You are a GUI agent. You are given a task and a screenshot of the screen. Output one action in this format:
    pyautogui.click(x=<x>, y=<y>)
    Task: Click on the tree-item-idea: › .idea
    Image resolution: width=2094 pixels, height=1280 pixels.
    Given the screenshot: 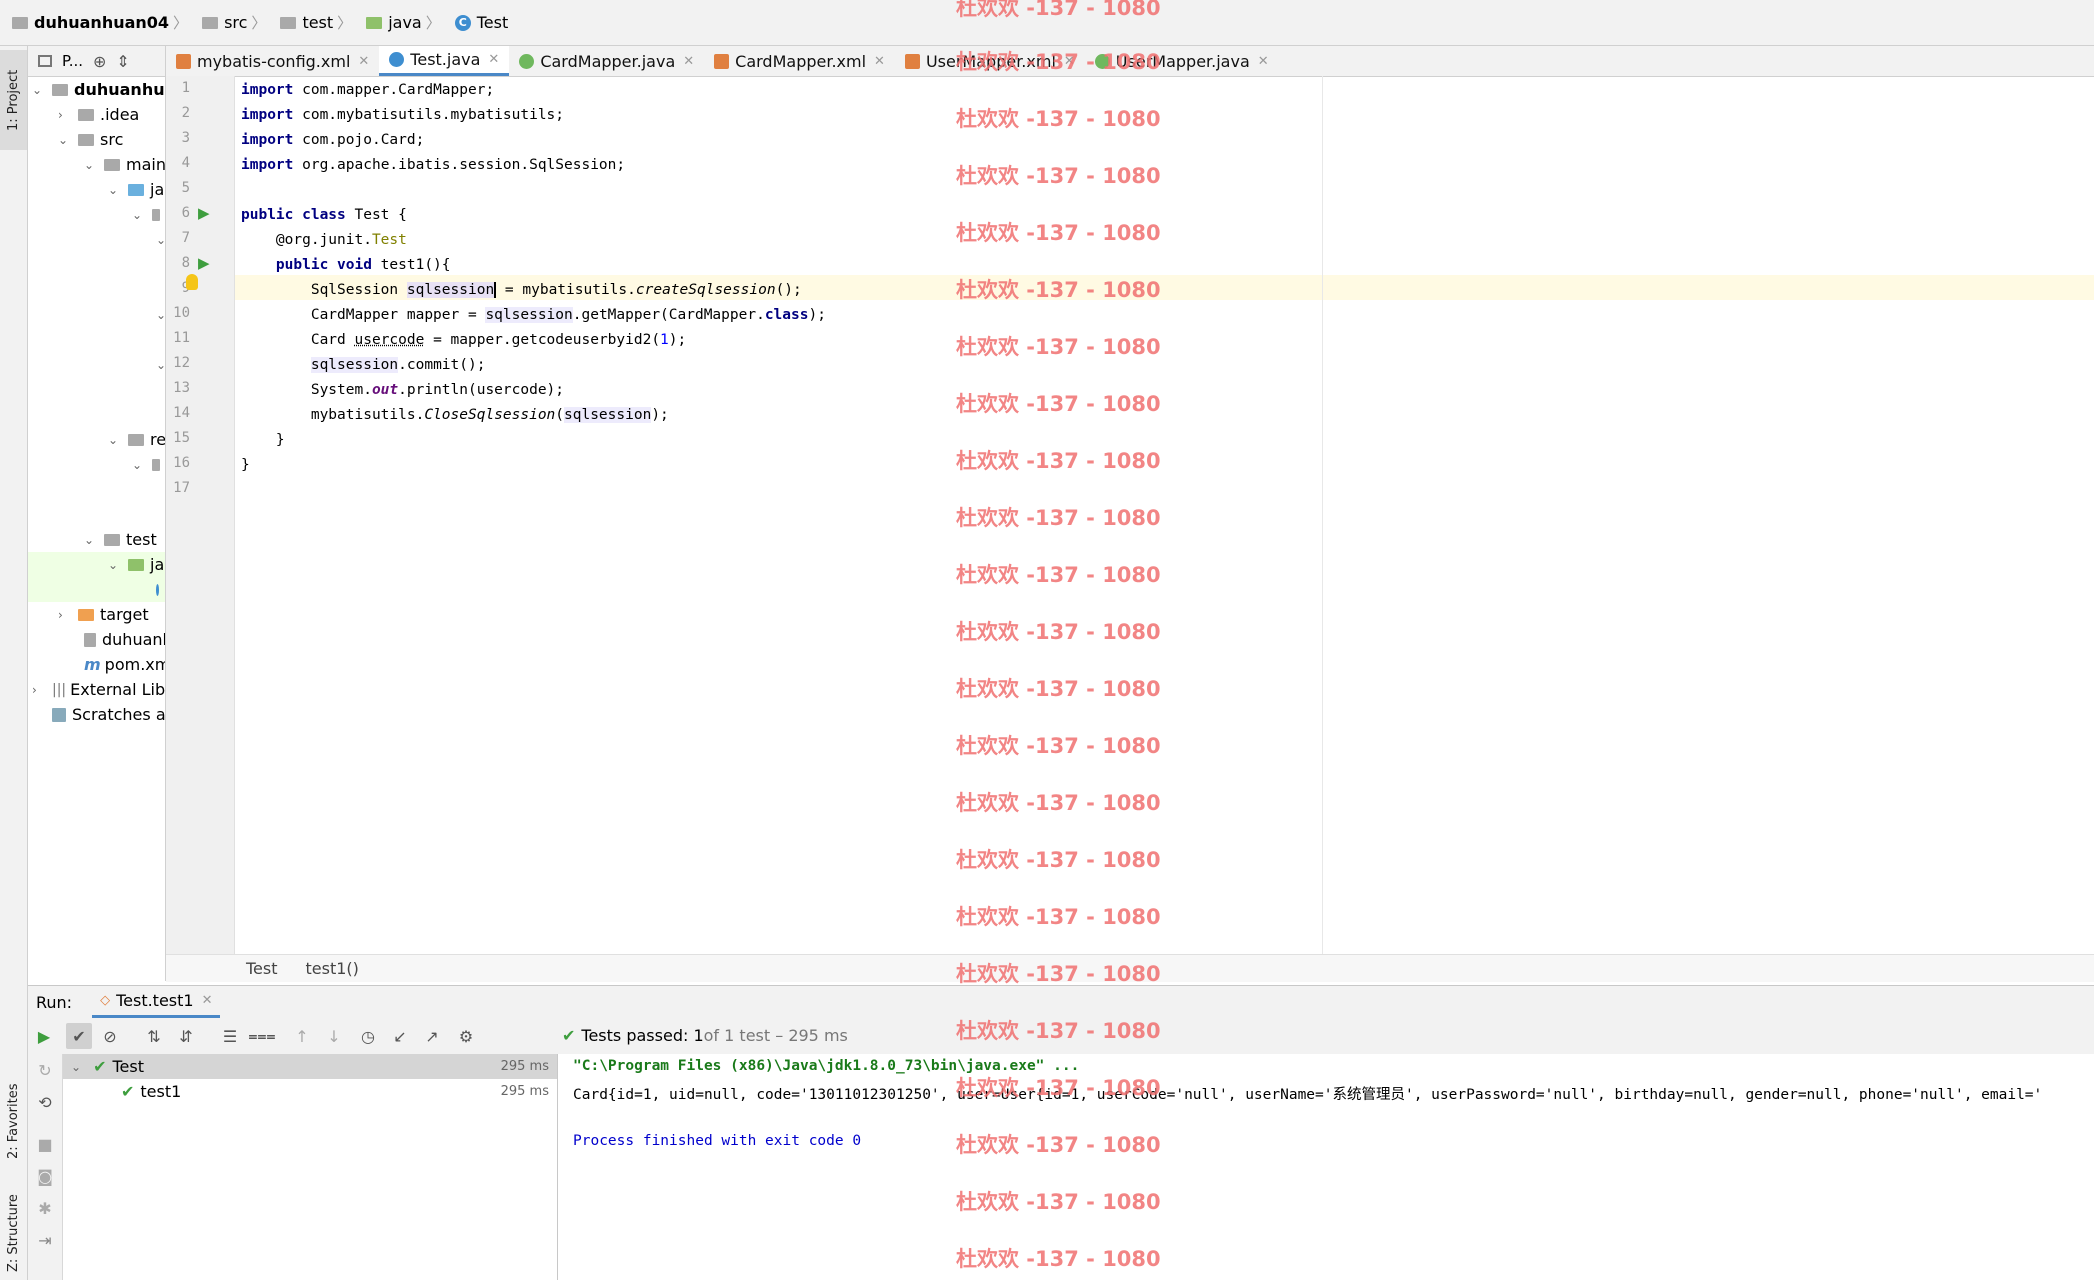 What is the action you would take?
    pyautogui.click(x=98, y=114)
    